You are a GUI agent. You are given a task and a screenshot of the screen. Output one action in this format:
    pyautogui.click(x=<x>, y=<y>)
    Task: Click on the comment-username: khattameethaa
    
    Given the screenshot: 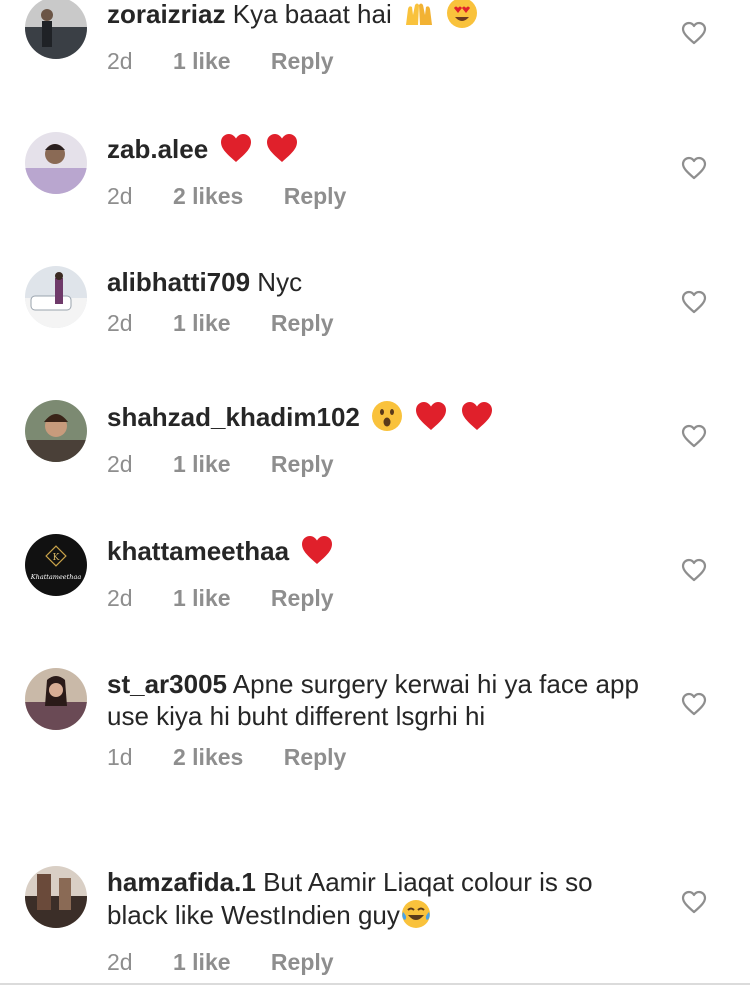 What is the action you would take?
    pyautogui.click(x=198, y=551)
    